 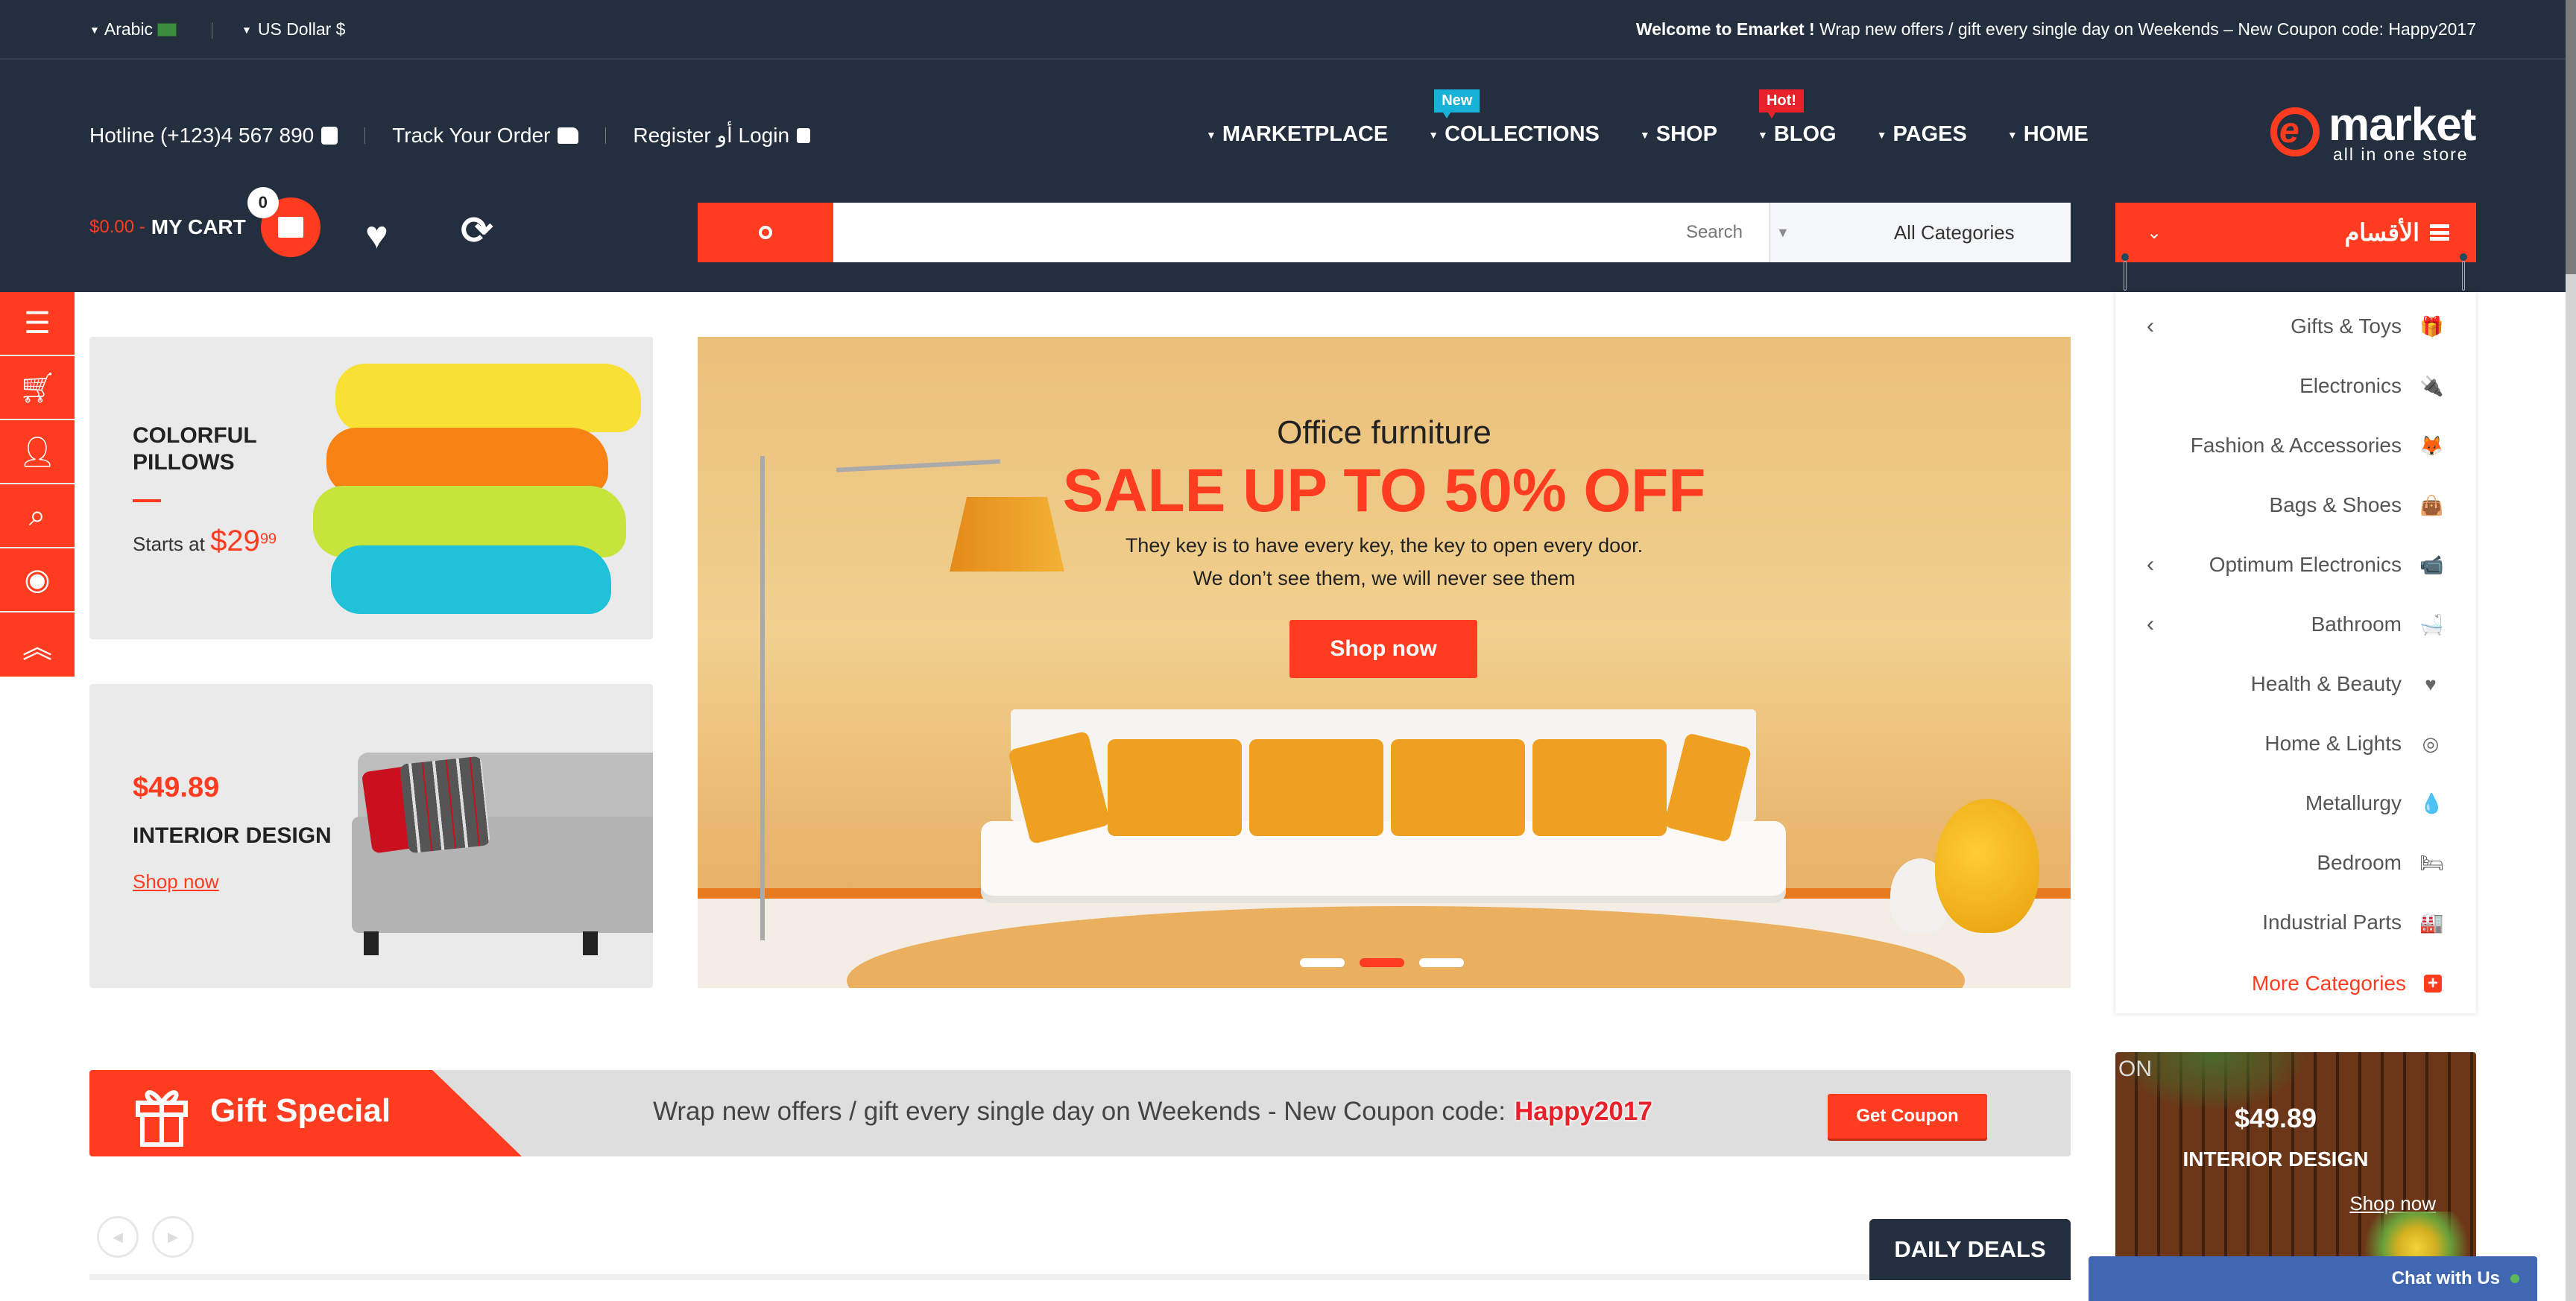 I want to click on cart-label: MY CART, so click(x=198, y=226).